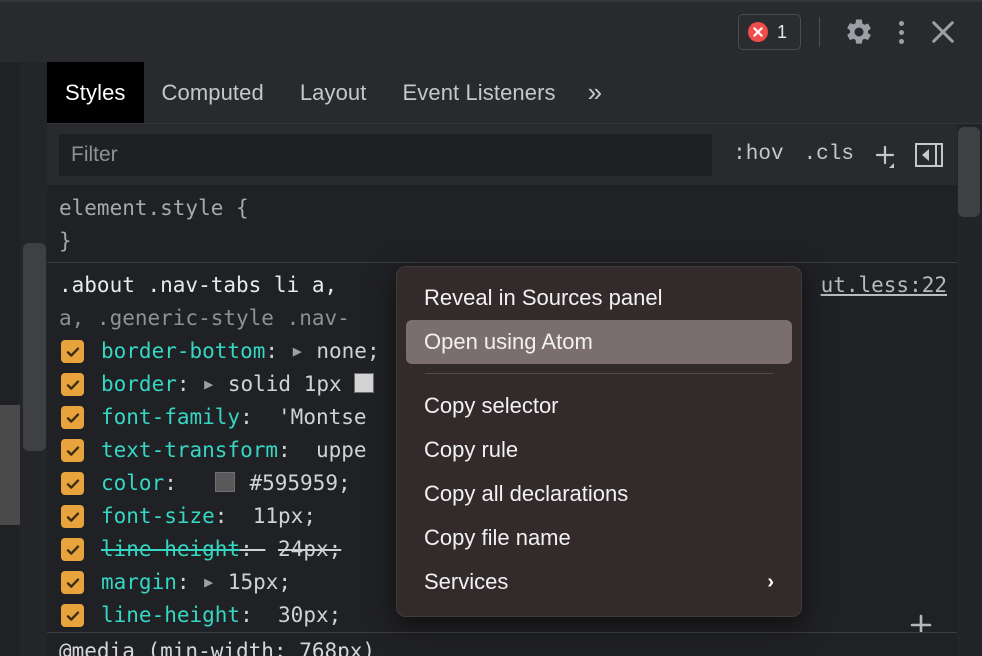 The image size is (982, 656). Describe the element at coordinates (502, 208) in the screenshot. I see `rule-selector: element.style {` at that location.